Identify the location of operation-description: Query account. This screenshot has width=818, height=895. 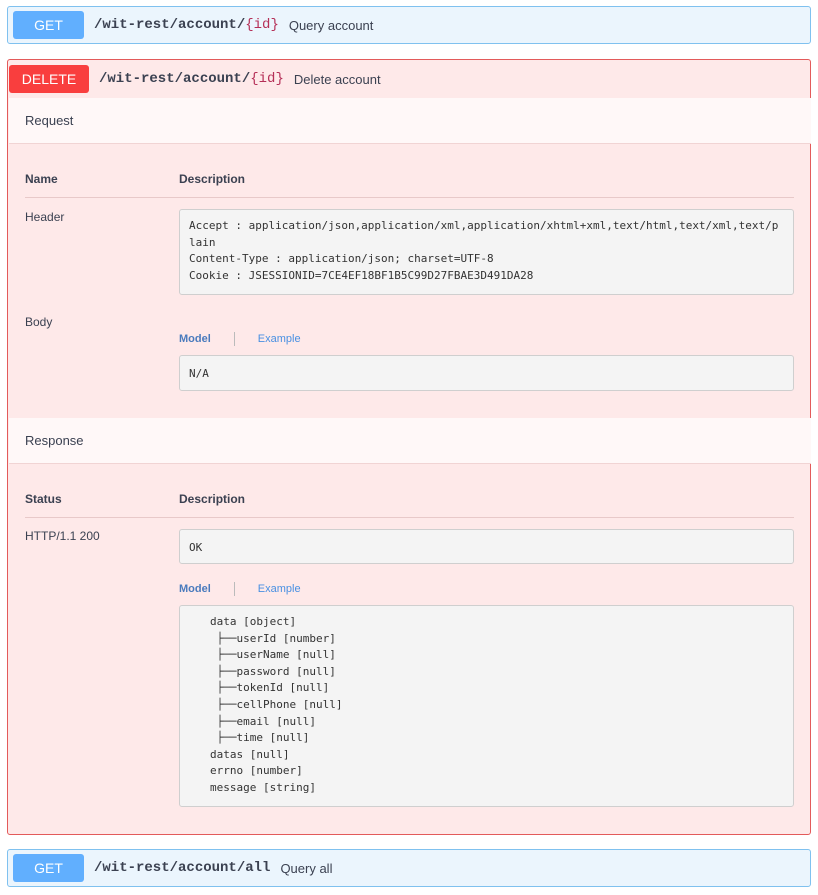
(331, 25).